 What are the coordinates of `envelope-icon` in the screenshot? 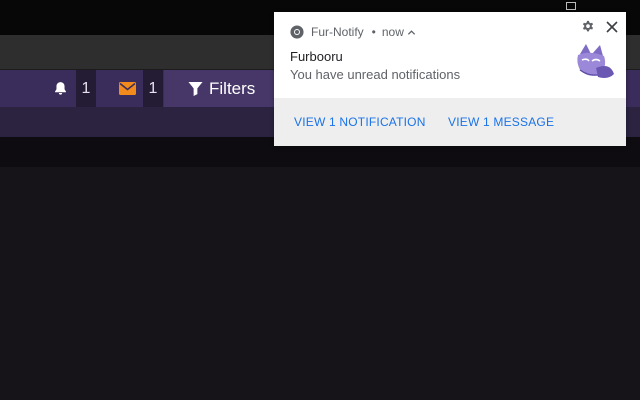 It's located at (127, 88).